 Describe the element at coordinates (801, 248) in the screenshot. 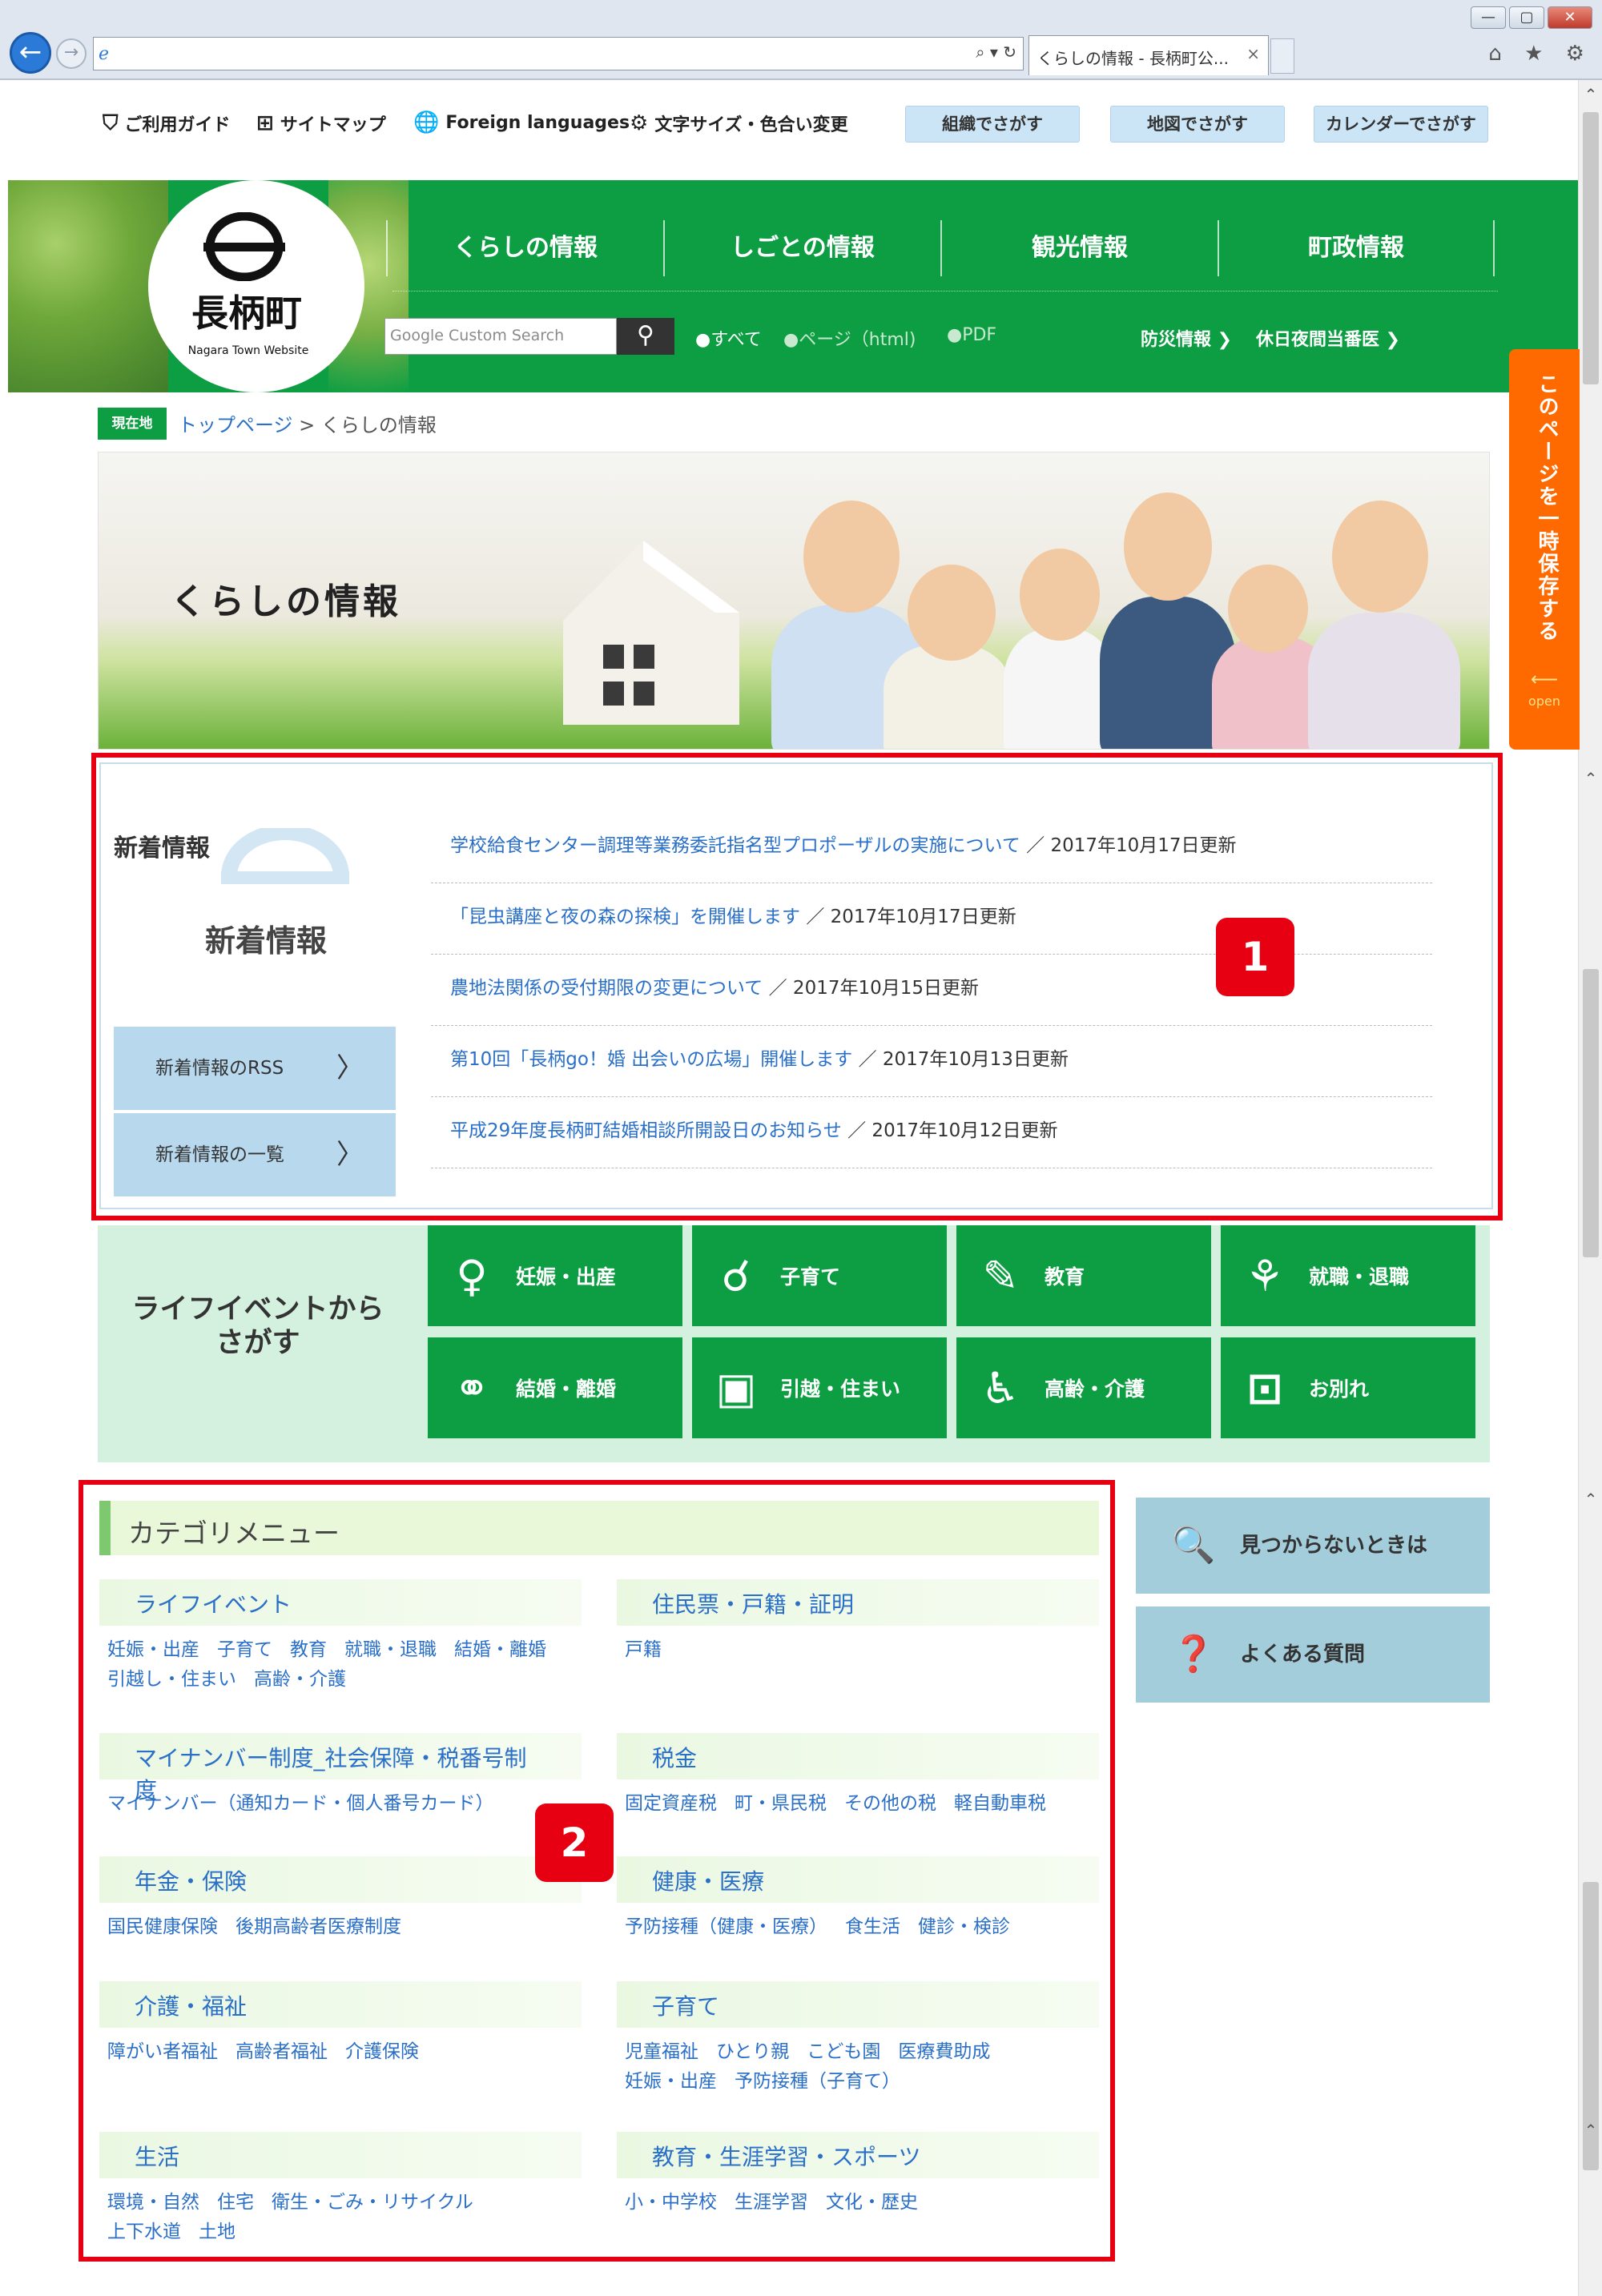

I see `gnav-work: しごとの情報` at that location.